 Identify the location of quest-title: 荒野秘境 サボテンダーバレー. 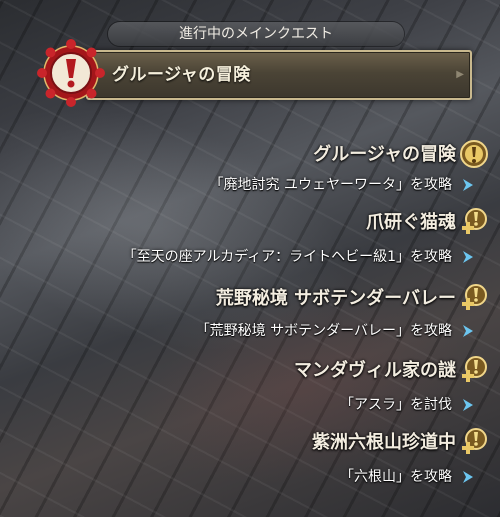
(336, 299).